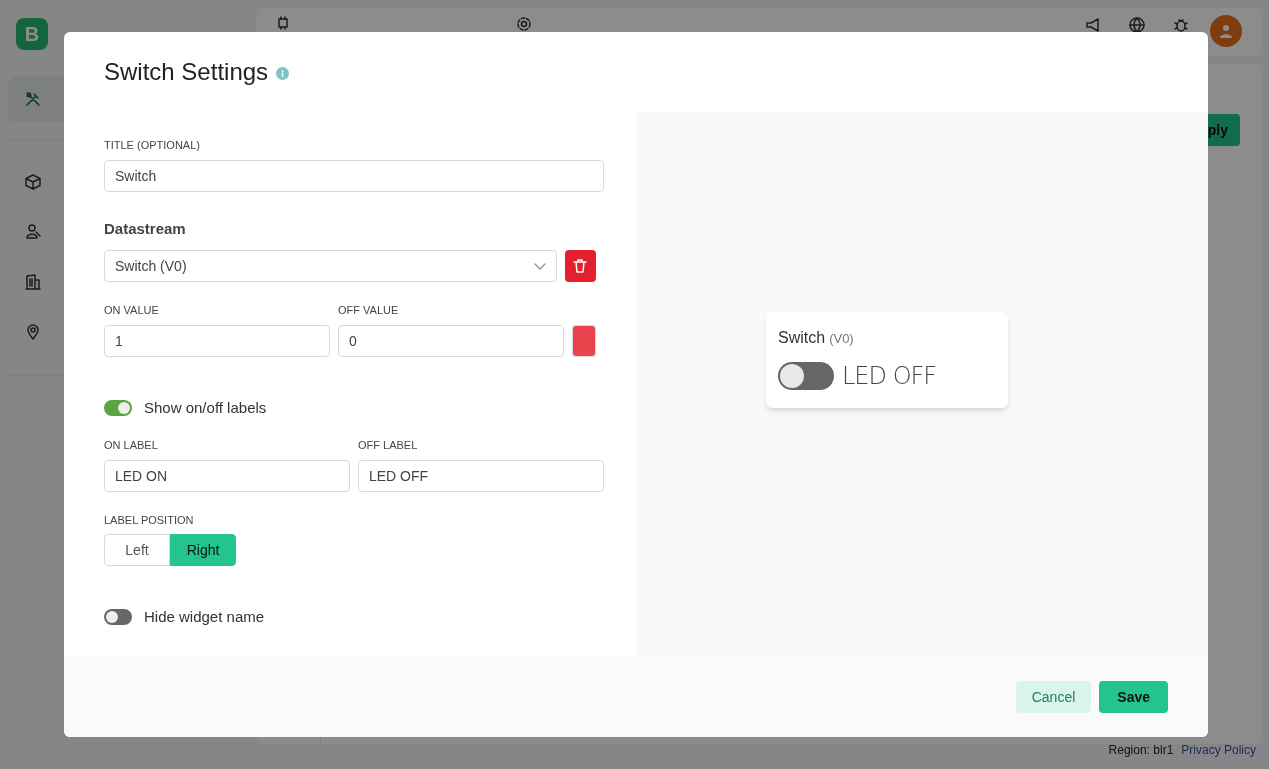 Image resolution: width=1269 pixels, height=769 pixels. Describe the element at coordinates (1141, 750) in the screenshot. I see `region-label: Region: blr1` at that location.